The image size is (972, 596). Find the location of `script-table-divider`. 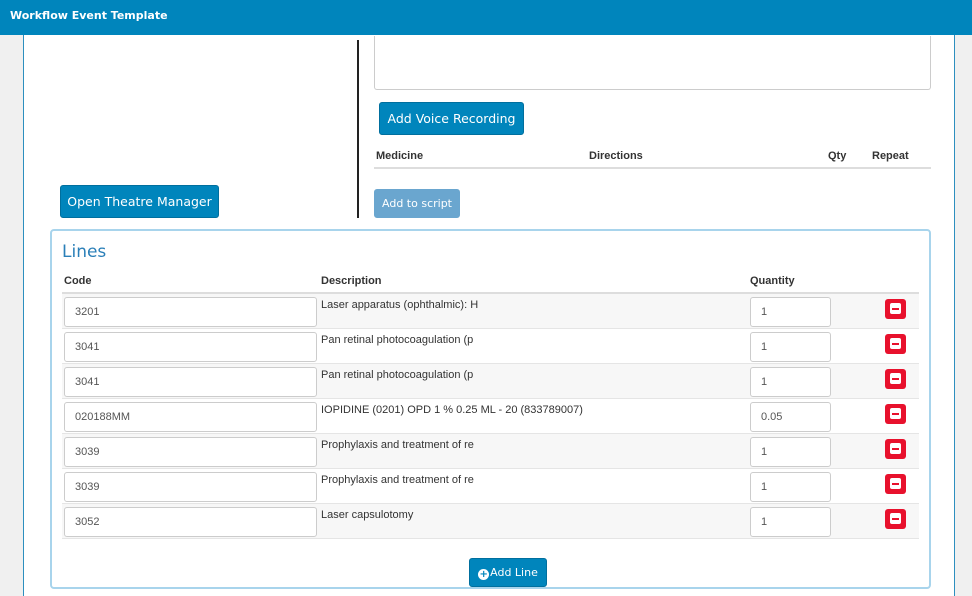

script-table-divider is located at coordinates (652, 168).